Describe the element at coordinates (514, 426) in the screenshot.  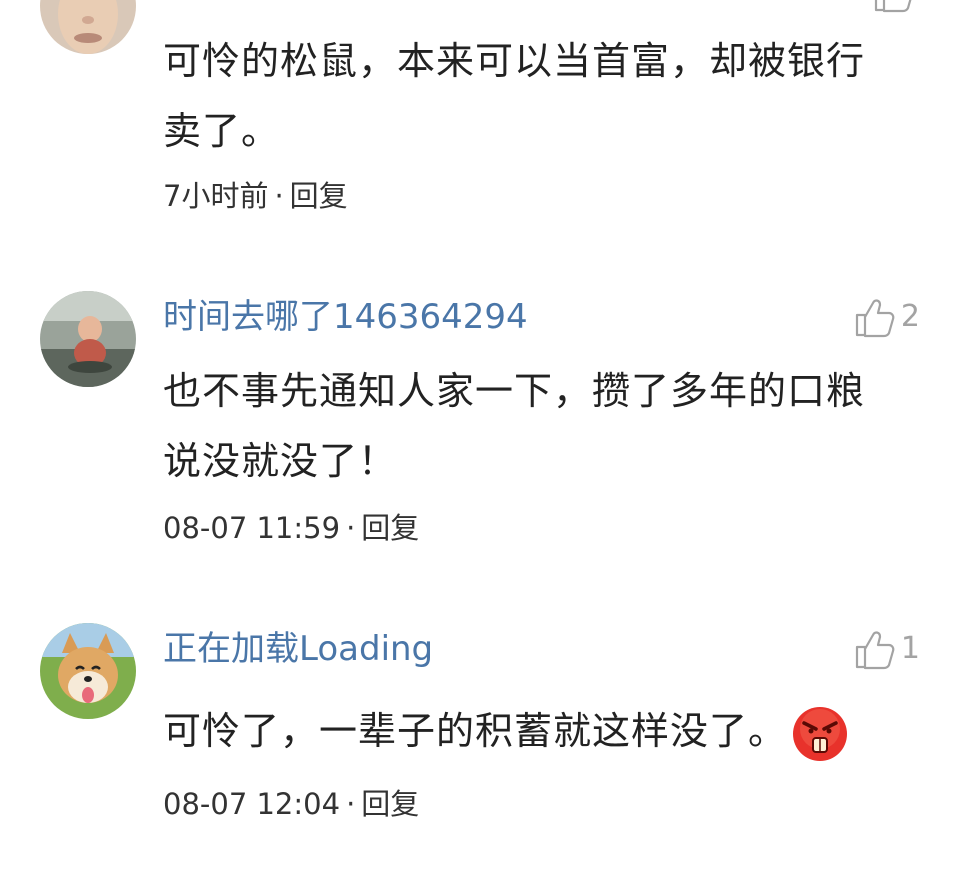
I see `comment-text: 也不事先通知人家一下，攒了多年的口粮说没就没了！` at that location.